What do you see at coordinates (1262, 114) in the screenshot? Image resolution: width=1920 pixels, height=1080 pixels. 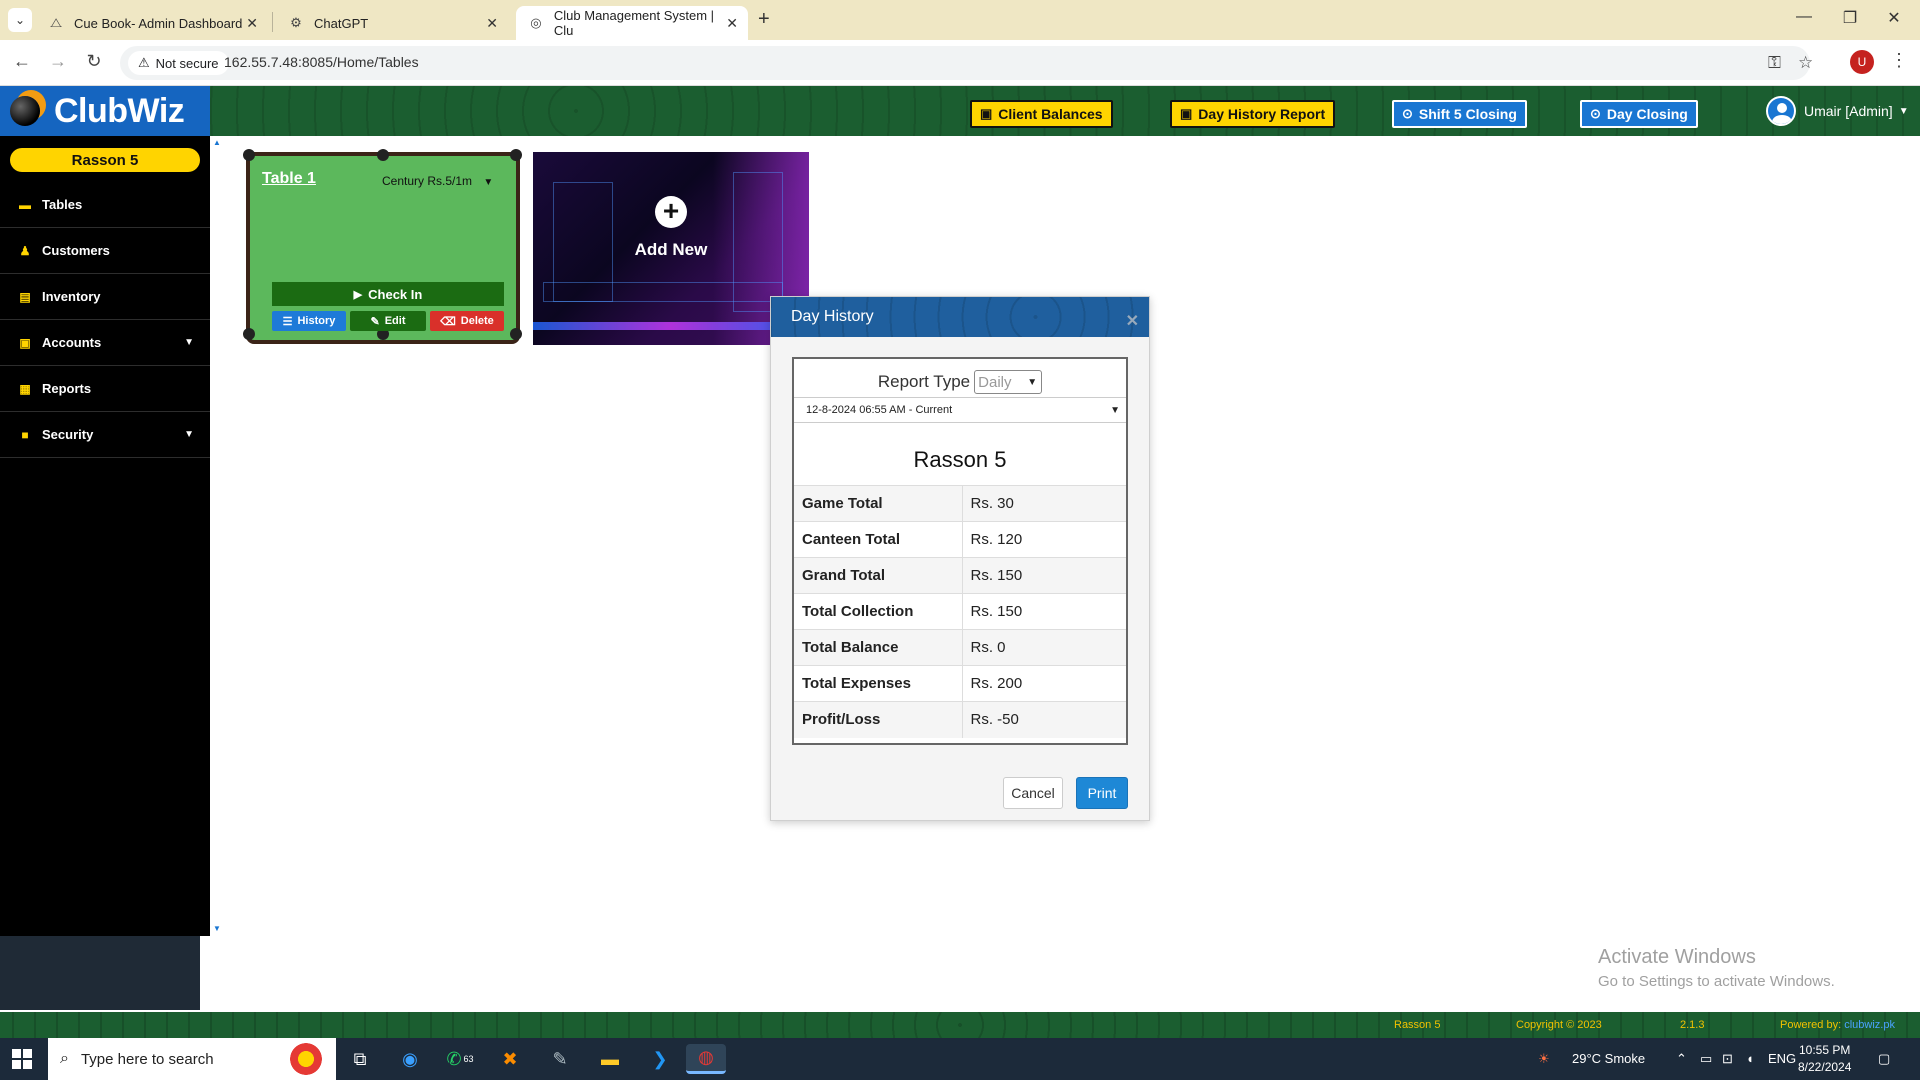 I see `day-history-report-label: Day History Report` at bounding box center [1262, 114].